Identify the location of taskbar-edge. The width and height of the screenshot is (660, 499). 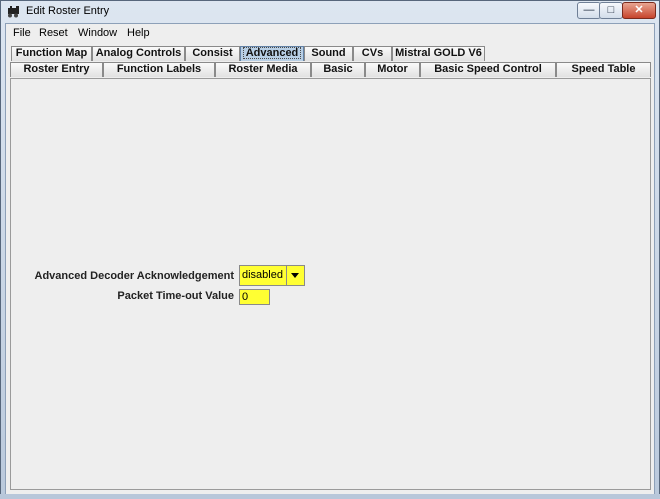
(330, 496).